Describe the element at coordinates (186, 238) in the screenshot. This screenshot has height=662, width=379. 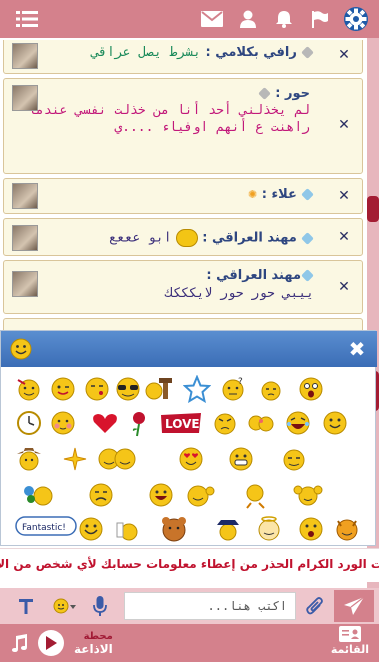
I see `emoji-icon` at that location.